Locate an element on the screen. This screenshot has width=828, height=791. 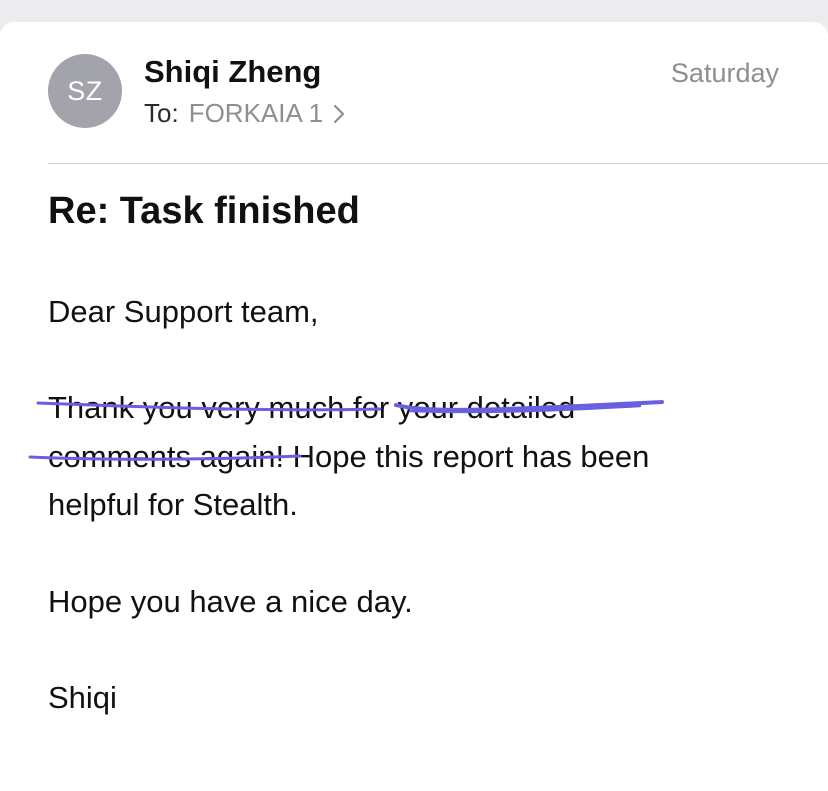
avatar: SZ is located at coordinates (85, 91).